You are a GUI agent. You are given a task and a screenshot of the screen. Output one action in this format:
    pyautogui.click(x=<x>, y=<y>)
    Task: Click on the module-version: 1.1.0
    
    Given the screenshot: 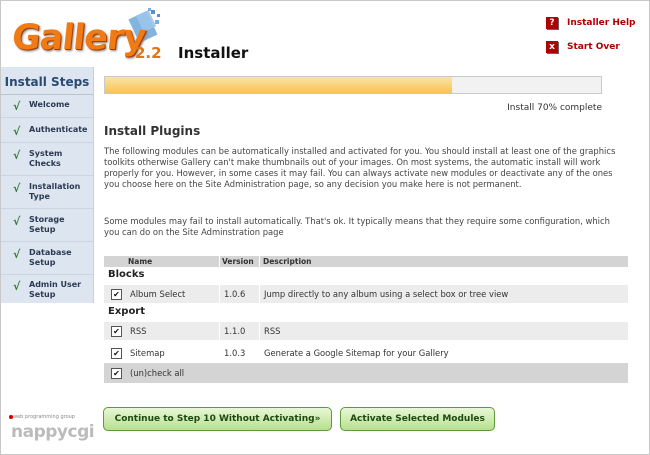 What is the action you would take?
    pyautogui.click(x=235, y=331)
    